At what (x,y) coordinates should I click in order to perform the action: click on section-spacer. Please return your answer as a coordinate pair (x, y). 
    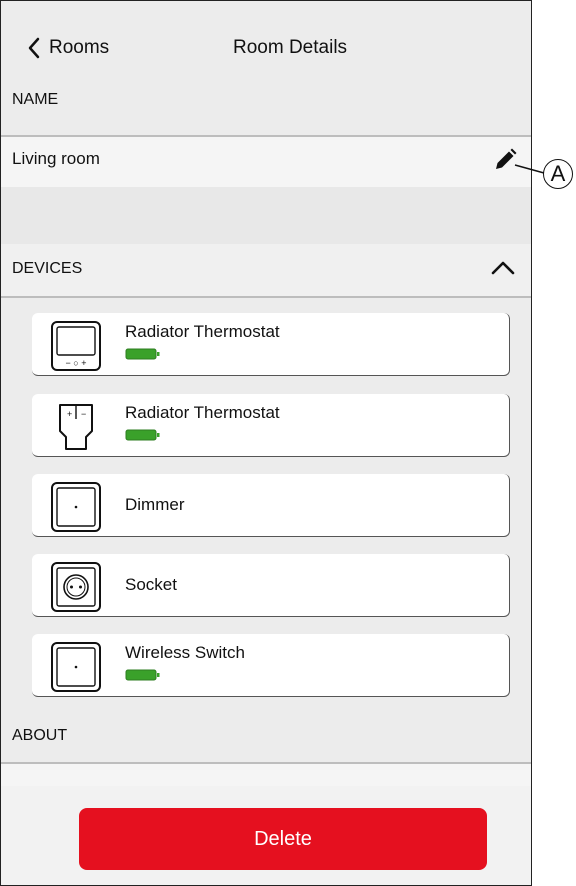
    Looking at the image, I should click on (266, 215).